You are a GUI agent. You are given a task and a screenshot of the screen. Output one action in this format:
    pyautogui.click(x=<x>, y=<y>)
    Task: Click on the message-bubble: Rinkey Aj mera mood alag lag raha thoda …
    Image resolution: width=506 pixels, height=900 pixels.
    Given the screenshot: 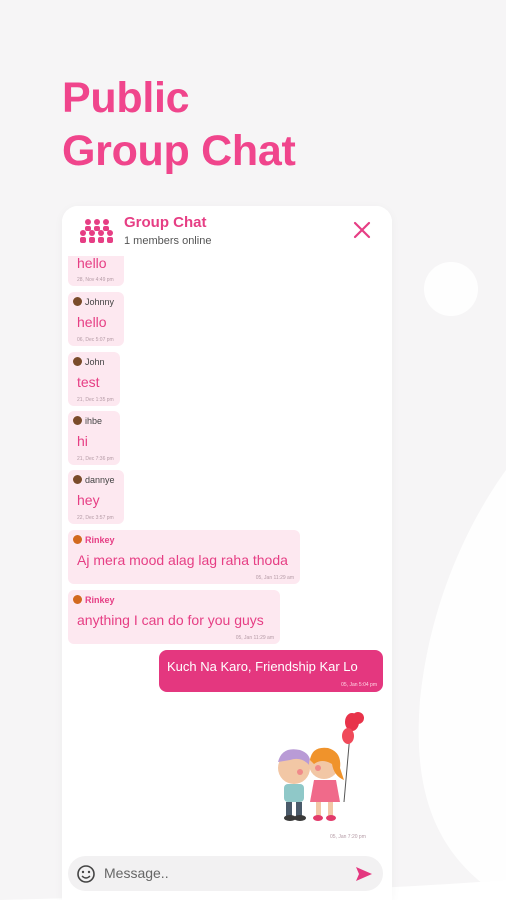 What is the action you would take?
    pyautogui.click(x=184, y=557)
    